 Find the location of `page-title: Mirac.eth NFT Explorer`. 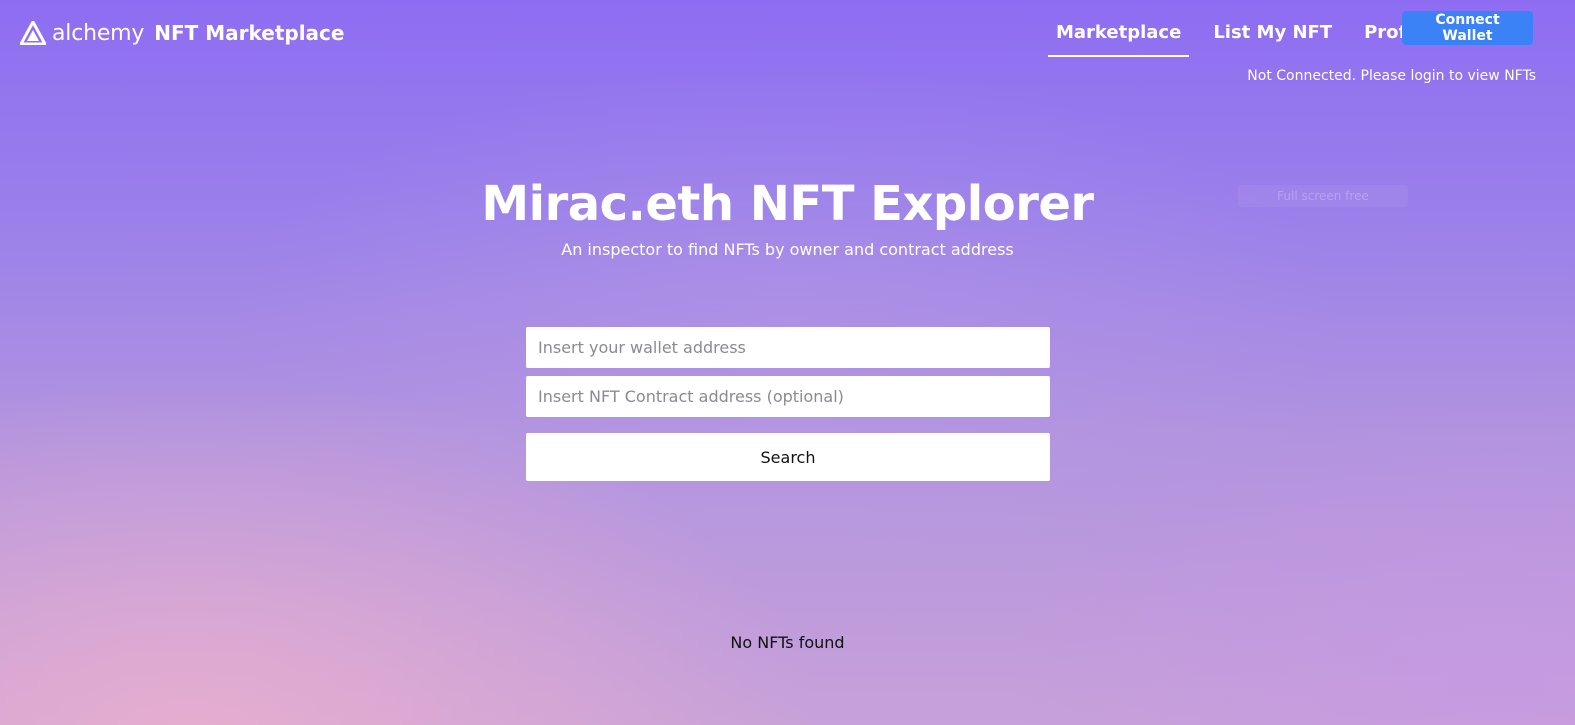

page-title: Mirac.eth NFT Explorer is located at coordinates (787, 204).